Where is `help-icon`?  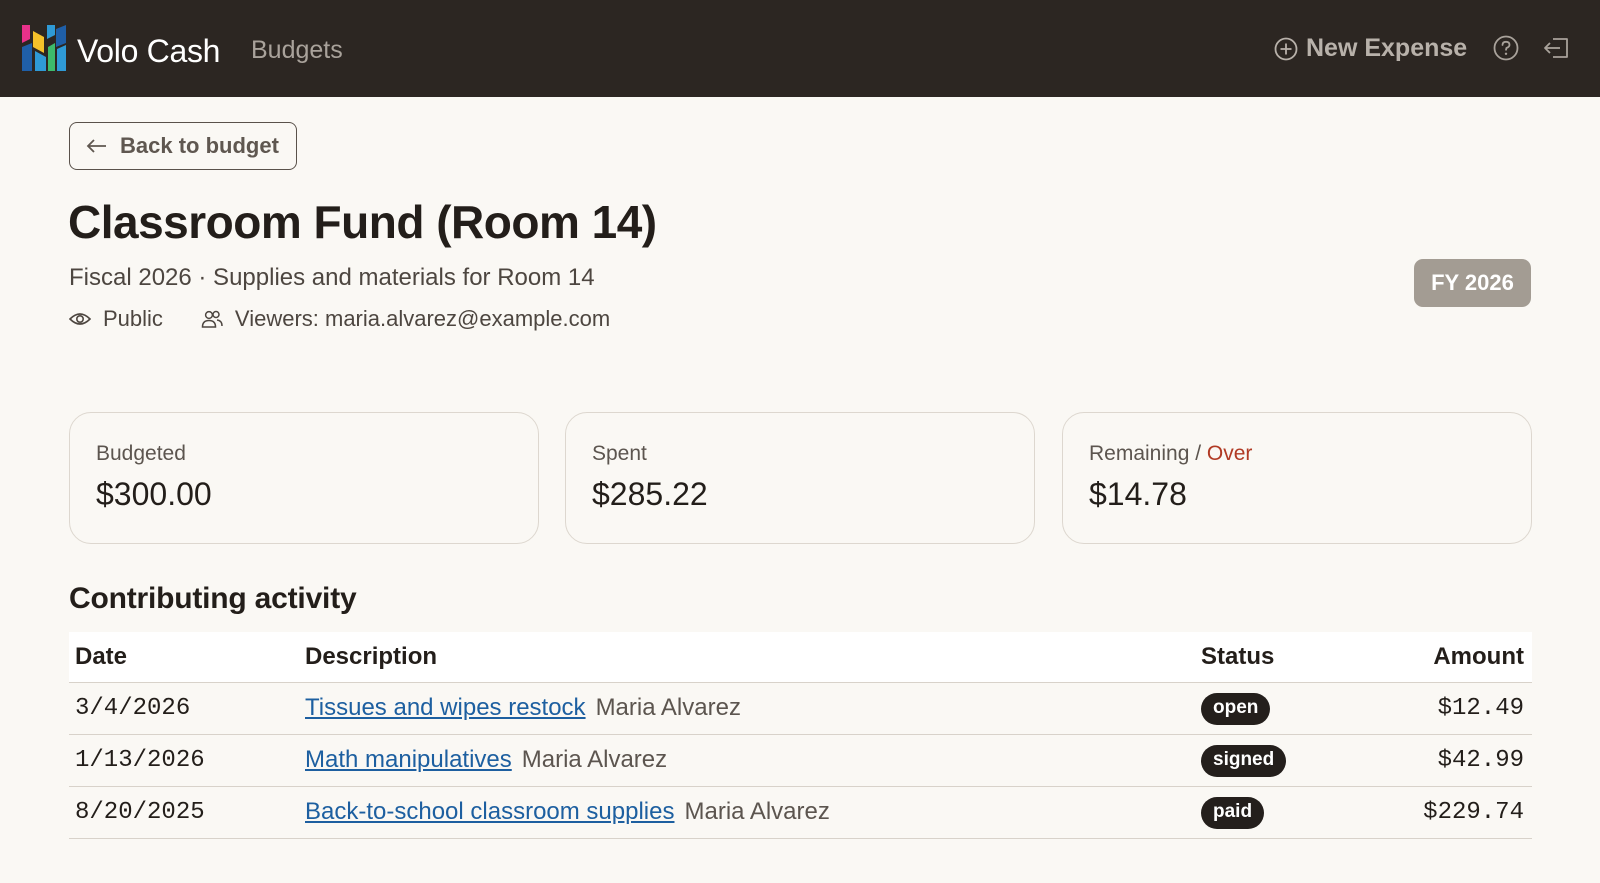
help-icon is located at coordinates (1506, 48).